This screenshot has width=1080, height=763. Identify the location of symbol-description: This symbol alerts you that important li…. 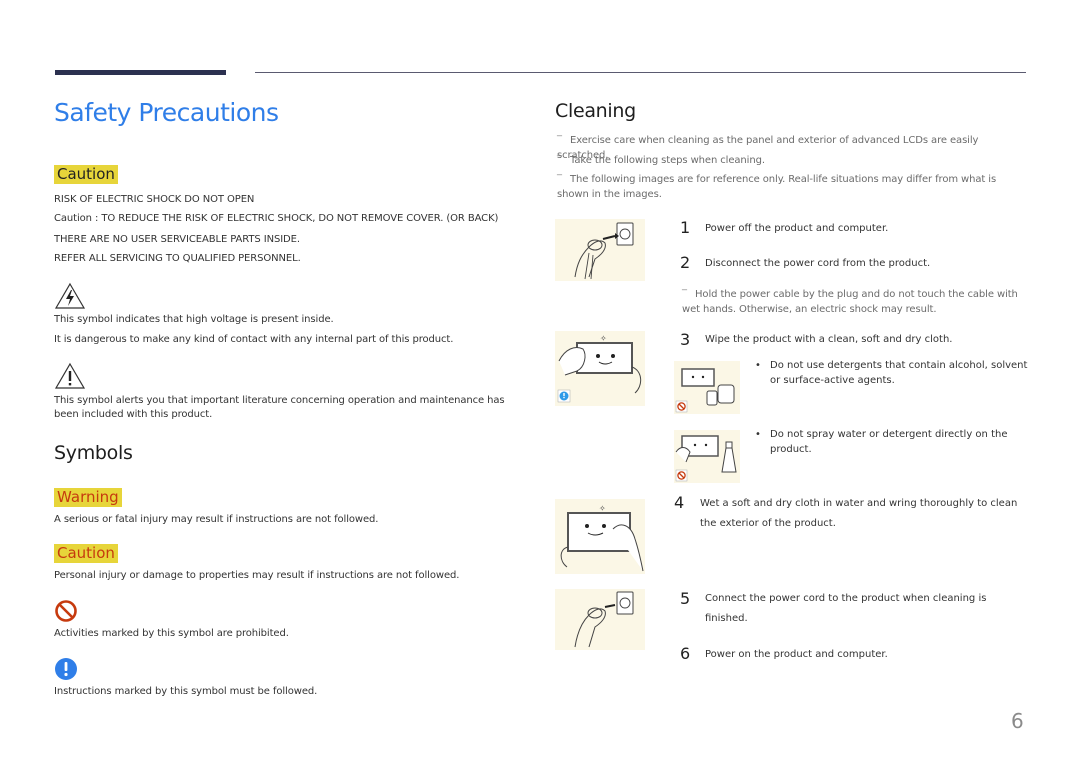
(279, 407).